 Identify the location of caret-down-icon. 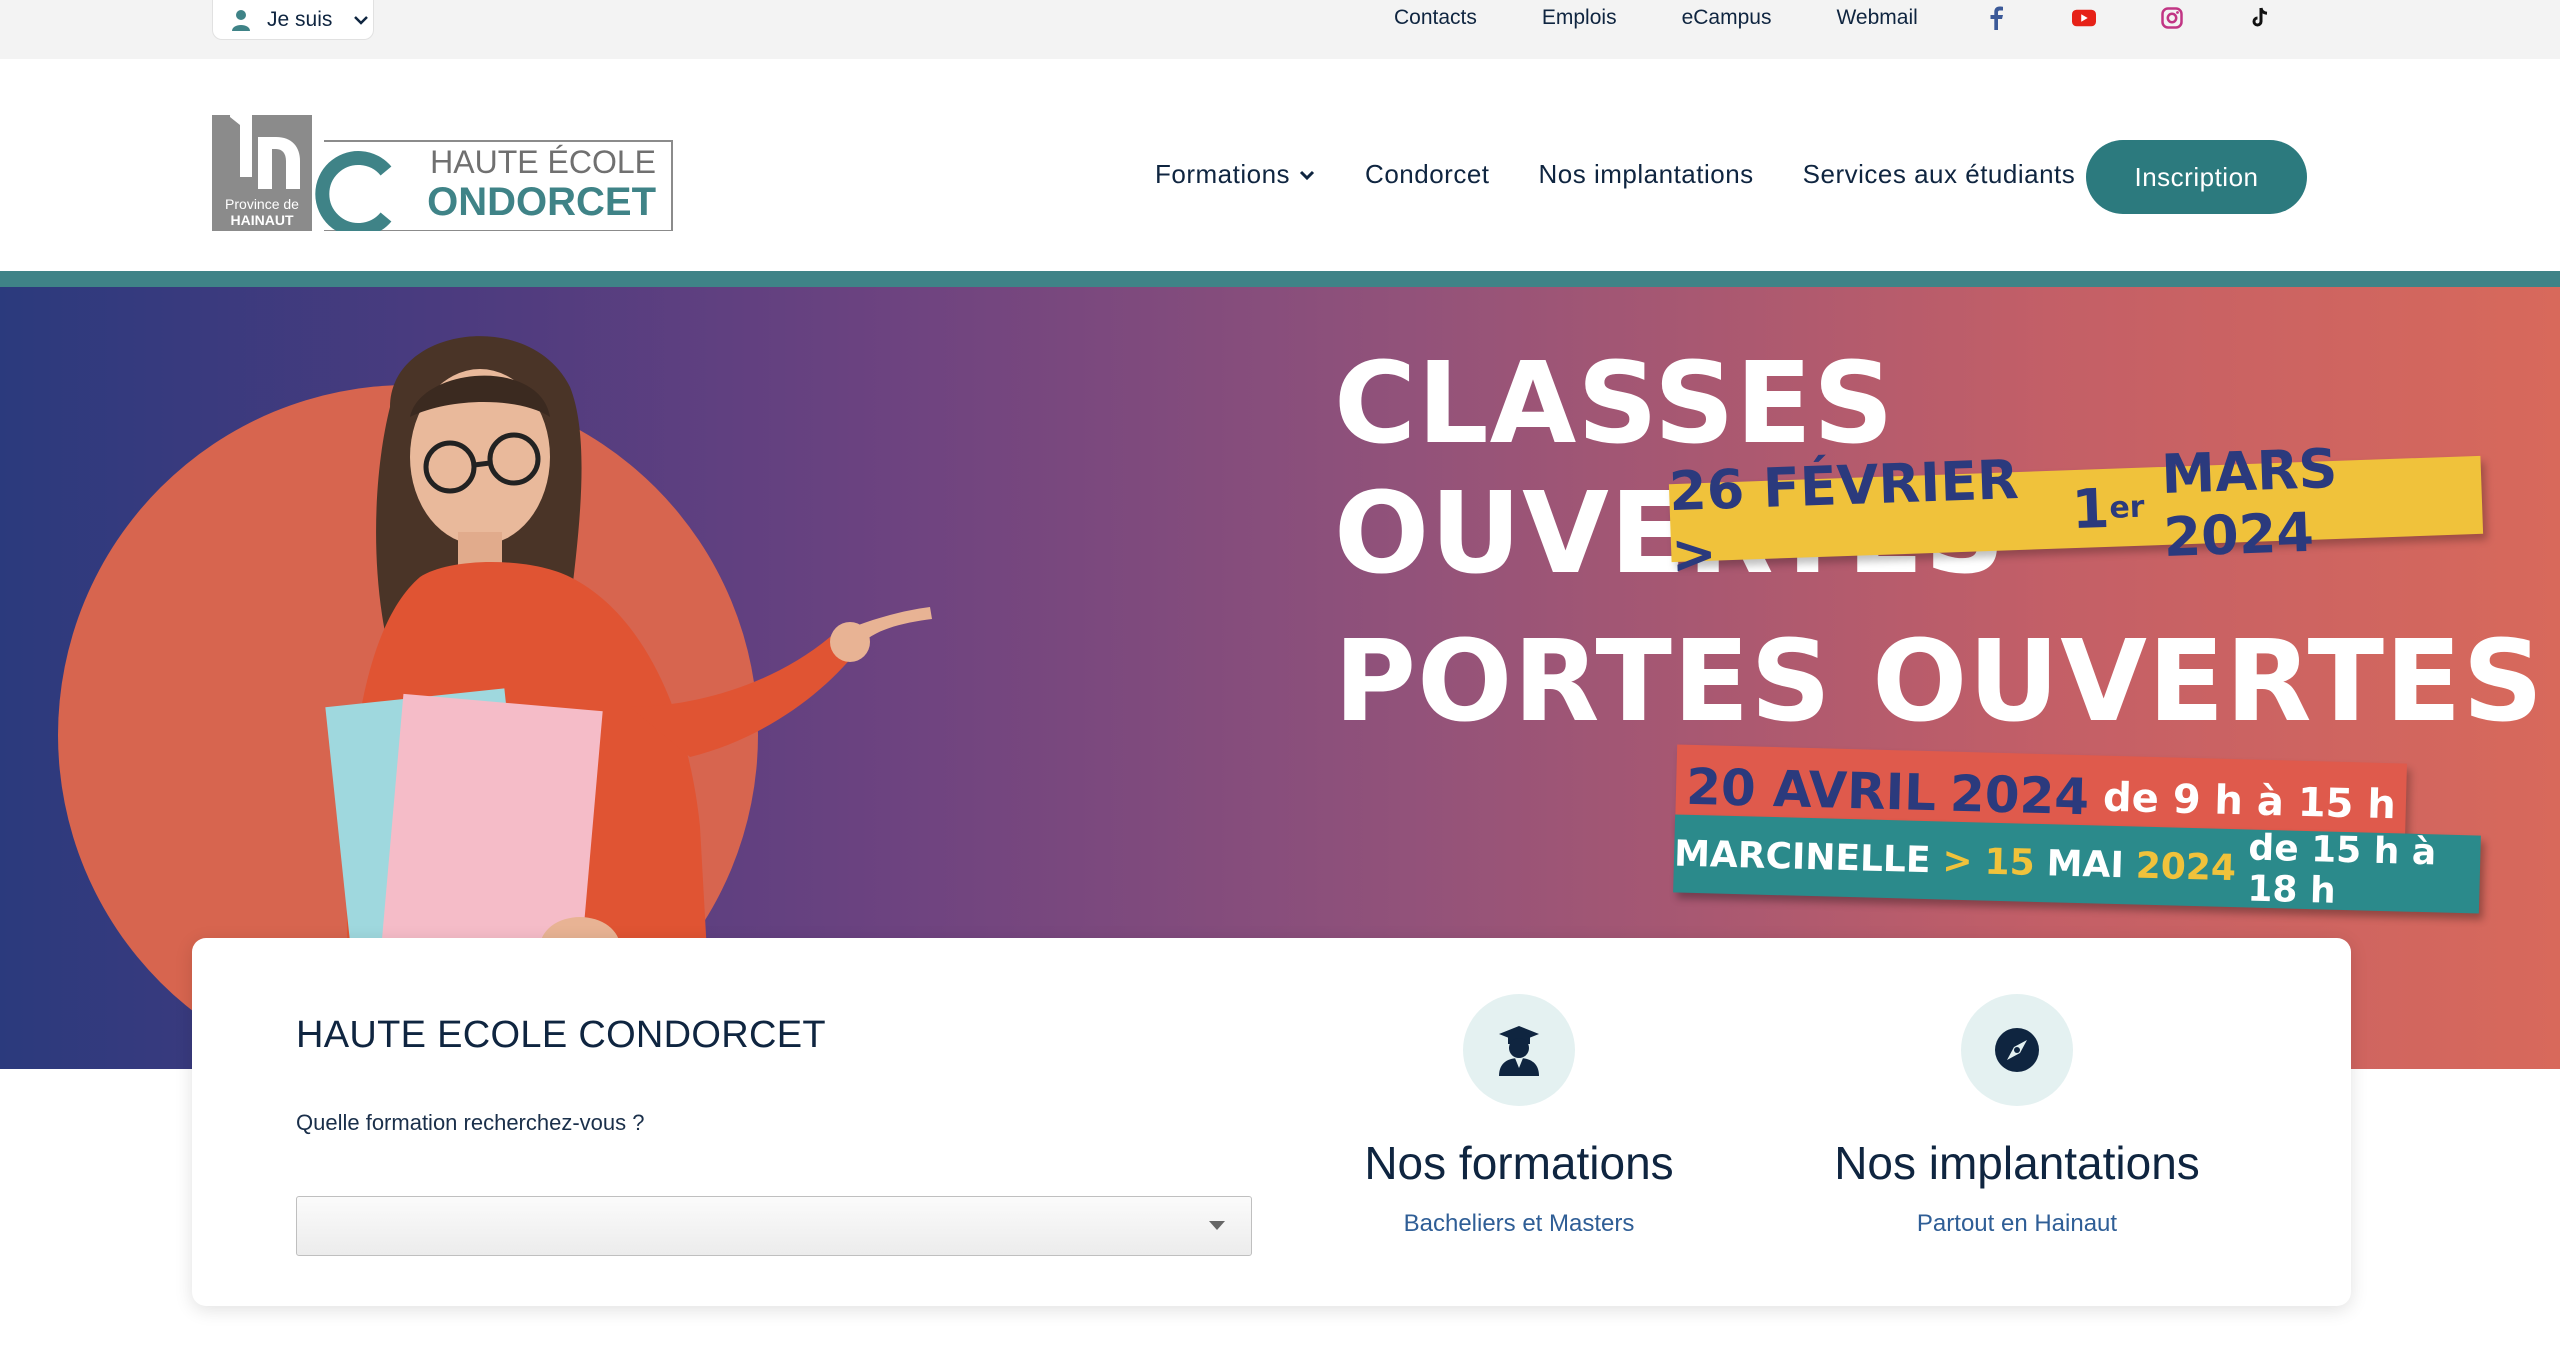
(1217, 1225).